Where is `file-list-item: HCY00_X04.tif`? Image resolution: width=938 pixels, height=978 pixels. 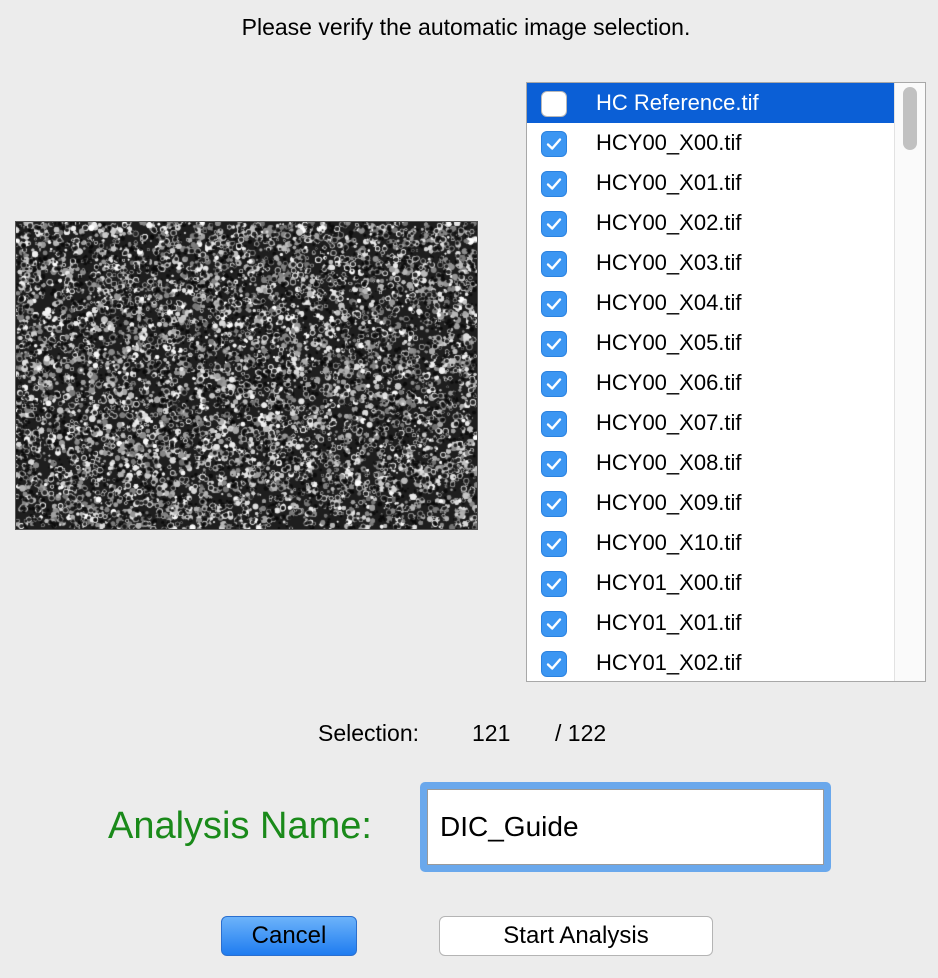 file-list-item: HCY00_X04.tif is located at coordinates (710, 303).